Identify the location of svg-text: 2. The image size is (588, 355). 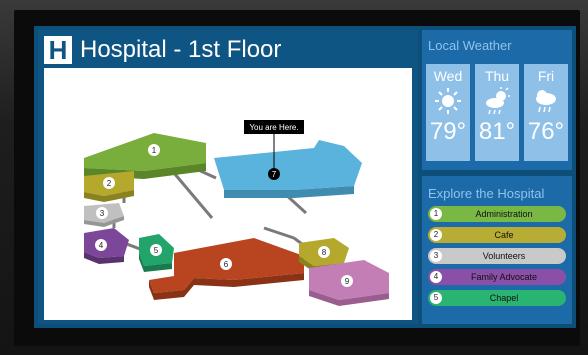
(109, 183).